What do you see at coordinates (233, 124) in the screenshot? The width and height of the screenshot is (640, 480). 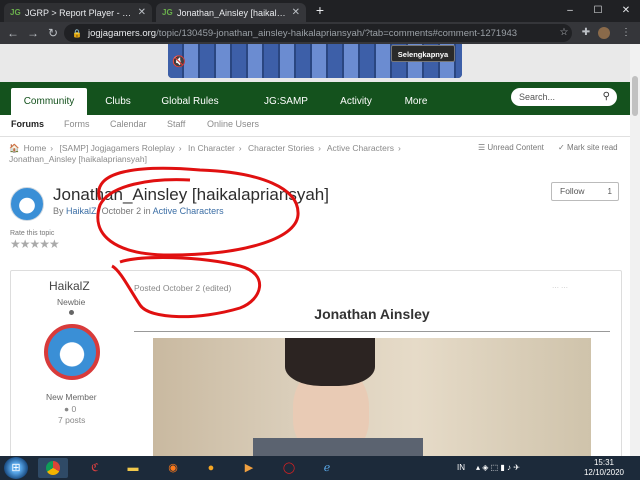 I see `subnav-online-users: Online Users` at bounding box center [233, 124].